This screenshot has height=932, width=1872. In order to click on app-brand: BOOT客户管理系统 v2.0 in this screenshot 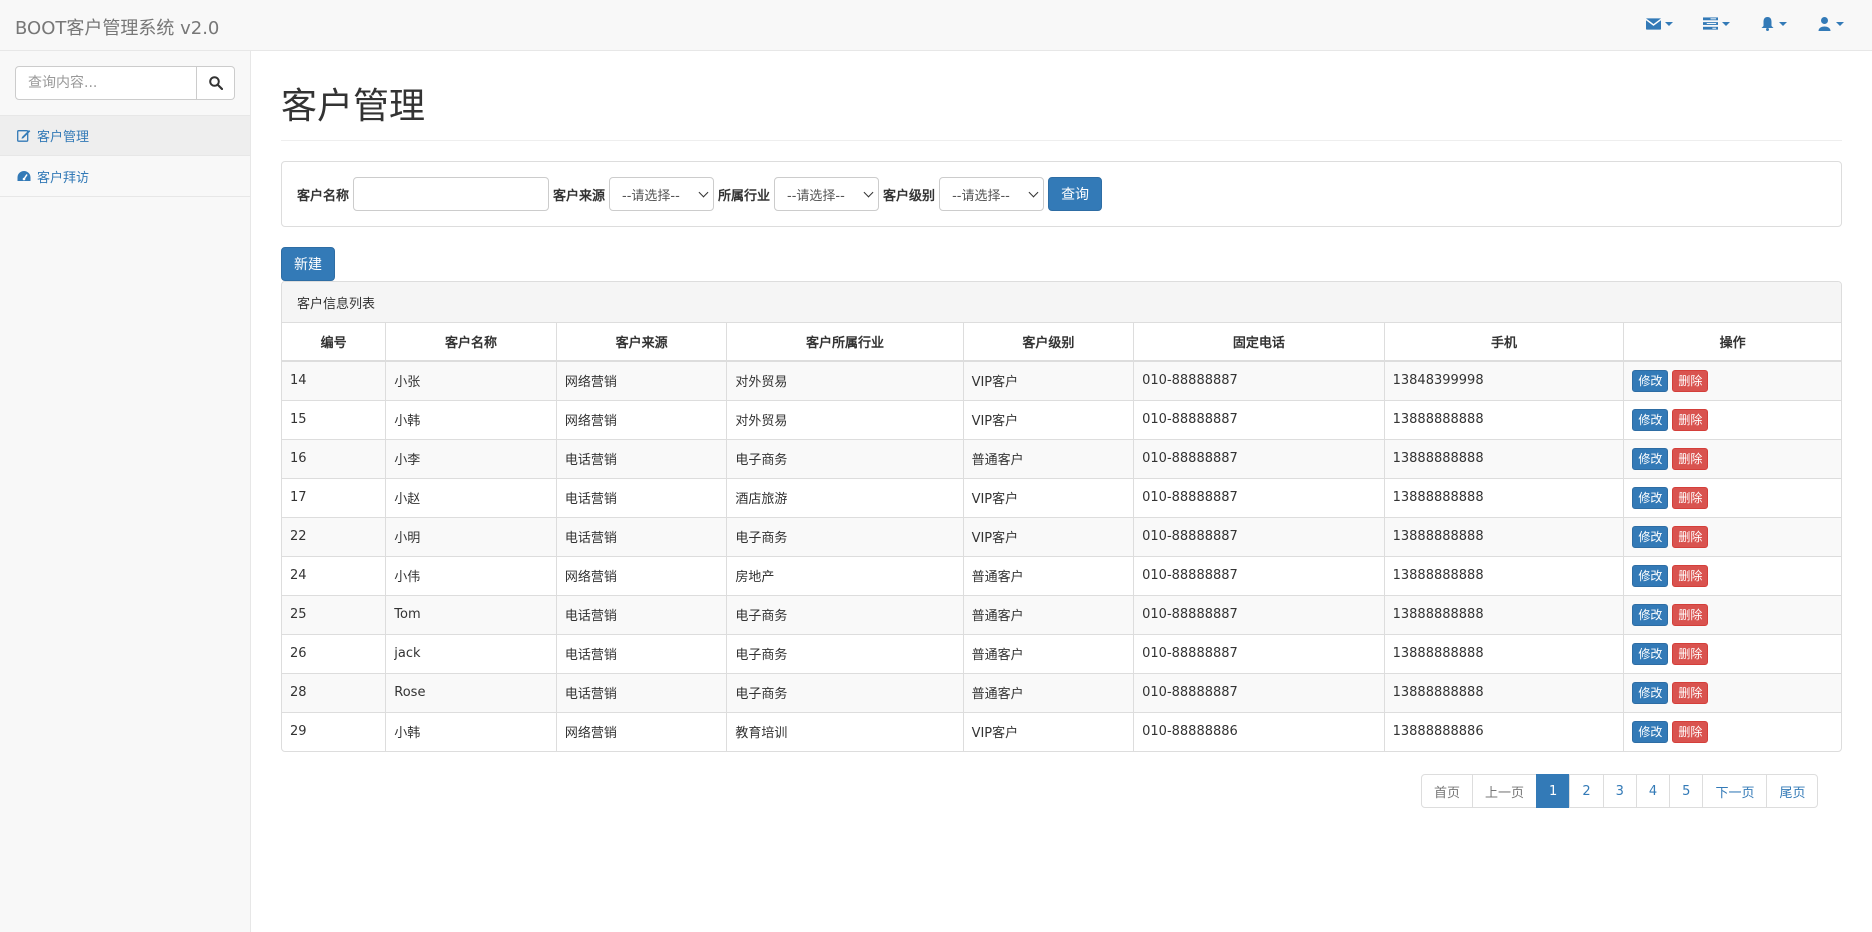, I will do `click(117, 27)`.